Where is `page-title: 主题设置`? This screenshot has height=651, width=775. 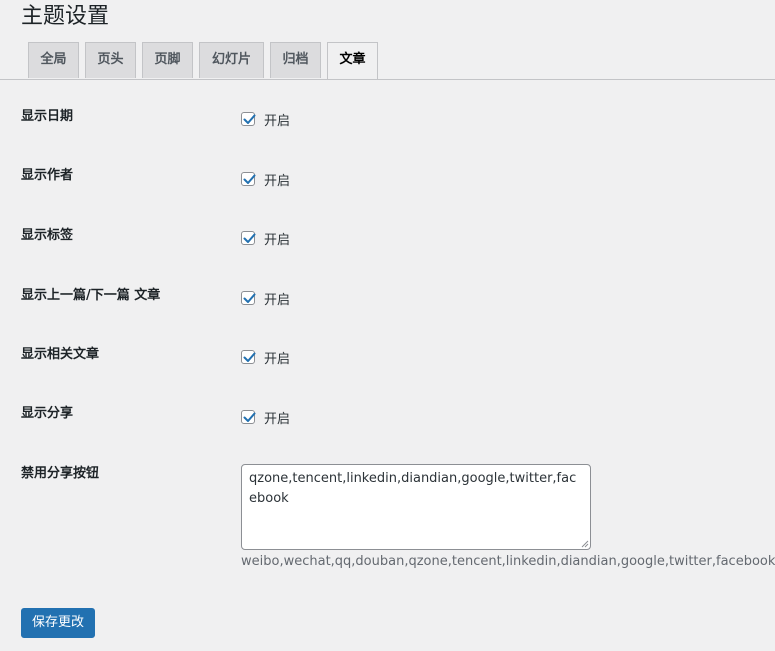 page-title: 主题设置 is located at coordinates (65, 16).